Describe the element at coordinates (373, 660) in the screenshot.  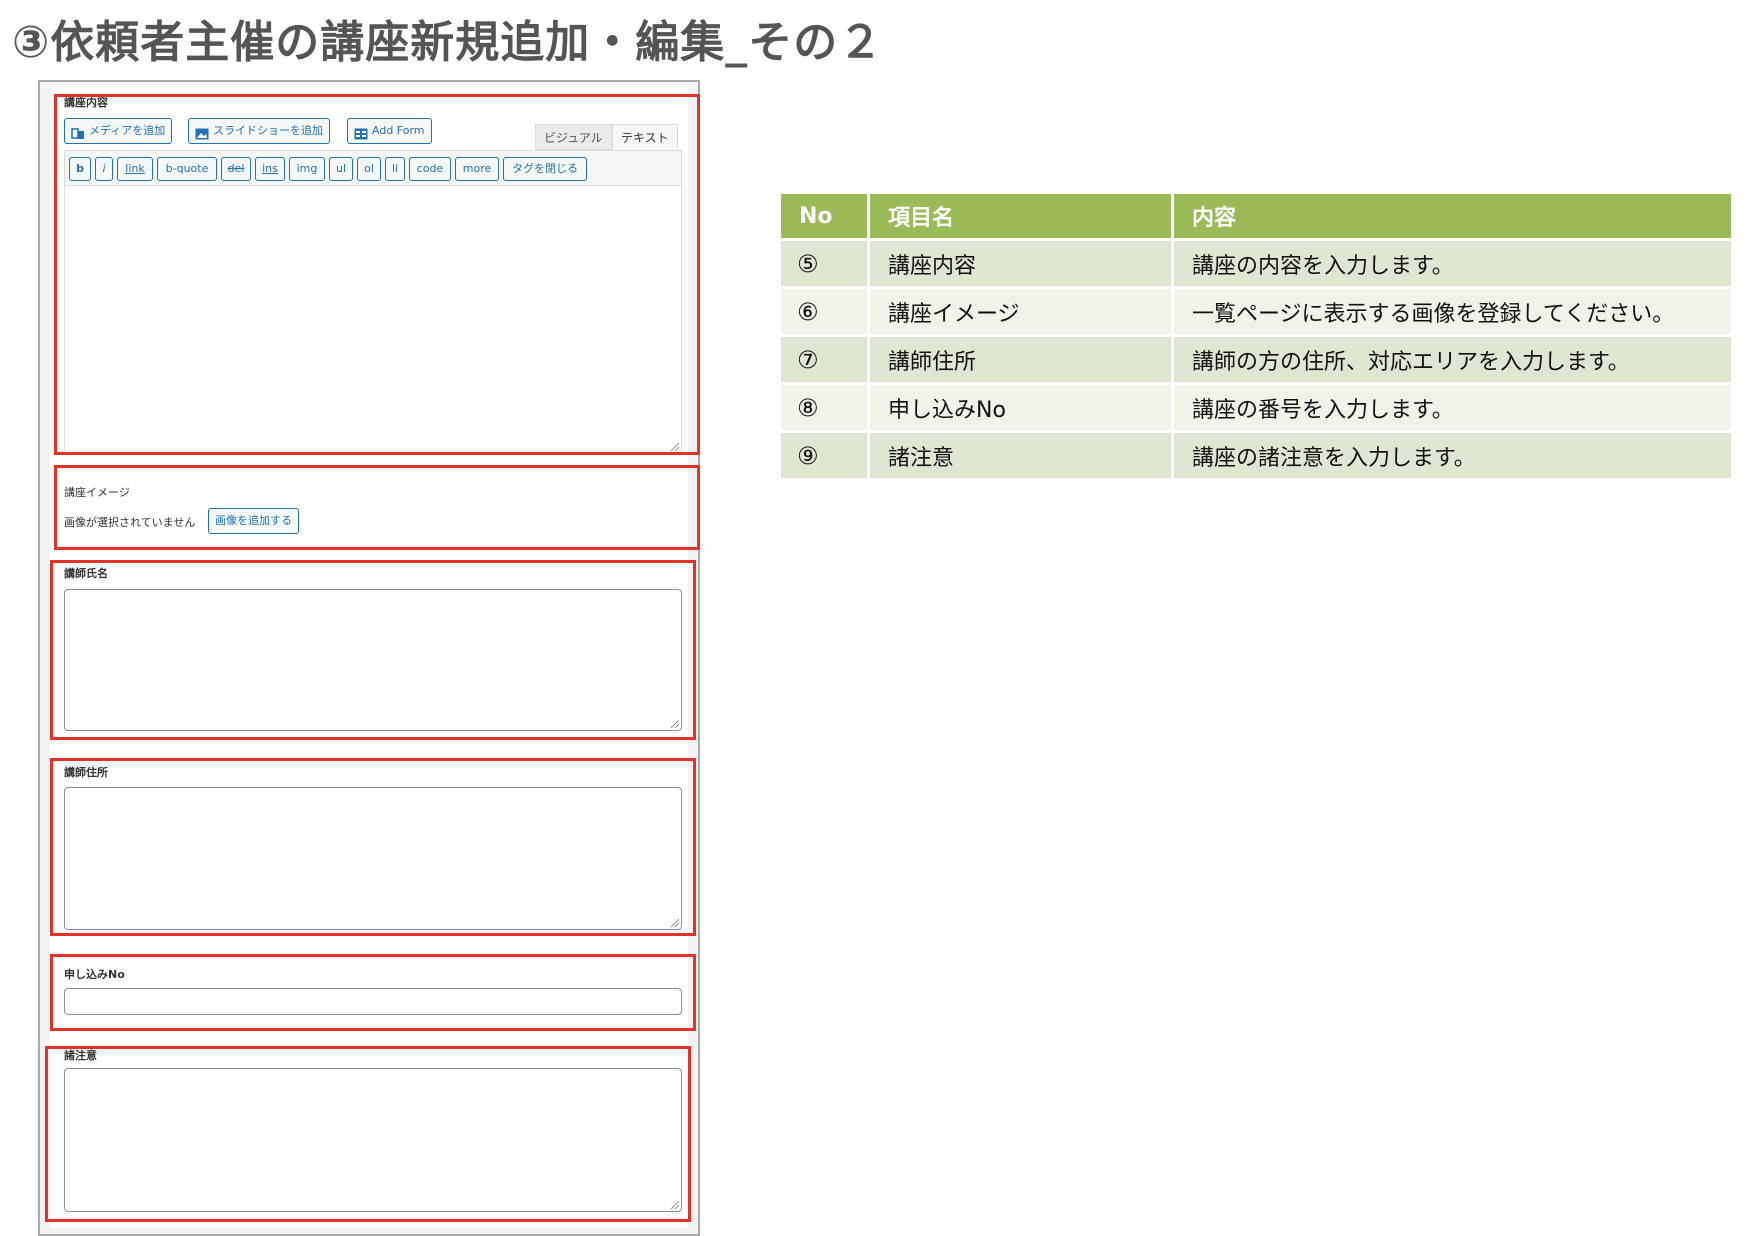
I see `instructor-name-textarea` at that location.